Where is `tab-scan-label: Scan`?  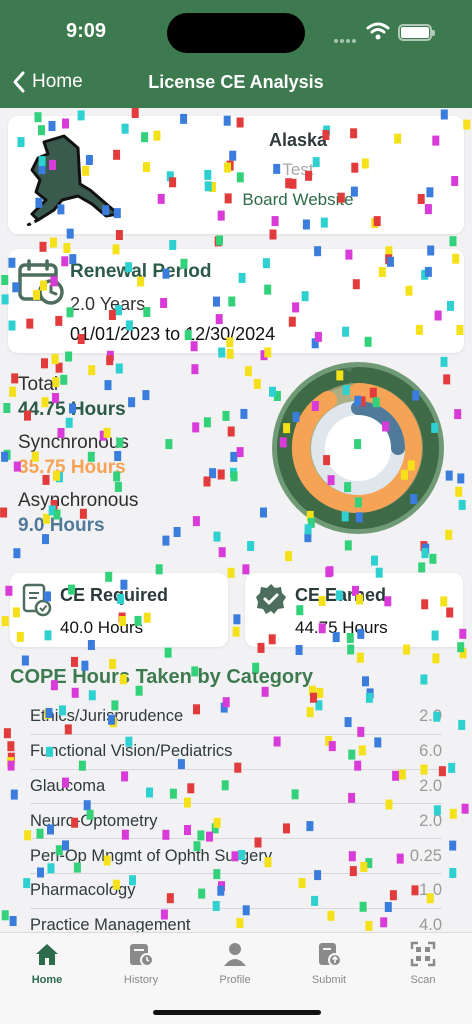
tab-scan-label: Scan is located at coordinates (423, 980).